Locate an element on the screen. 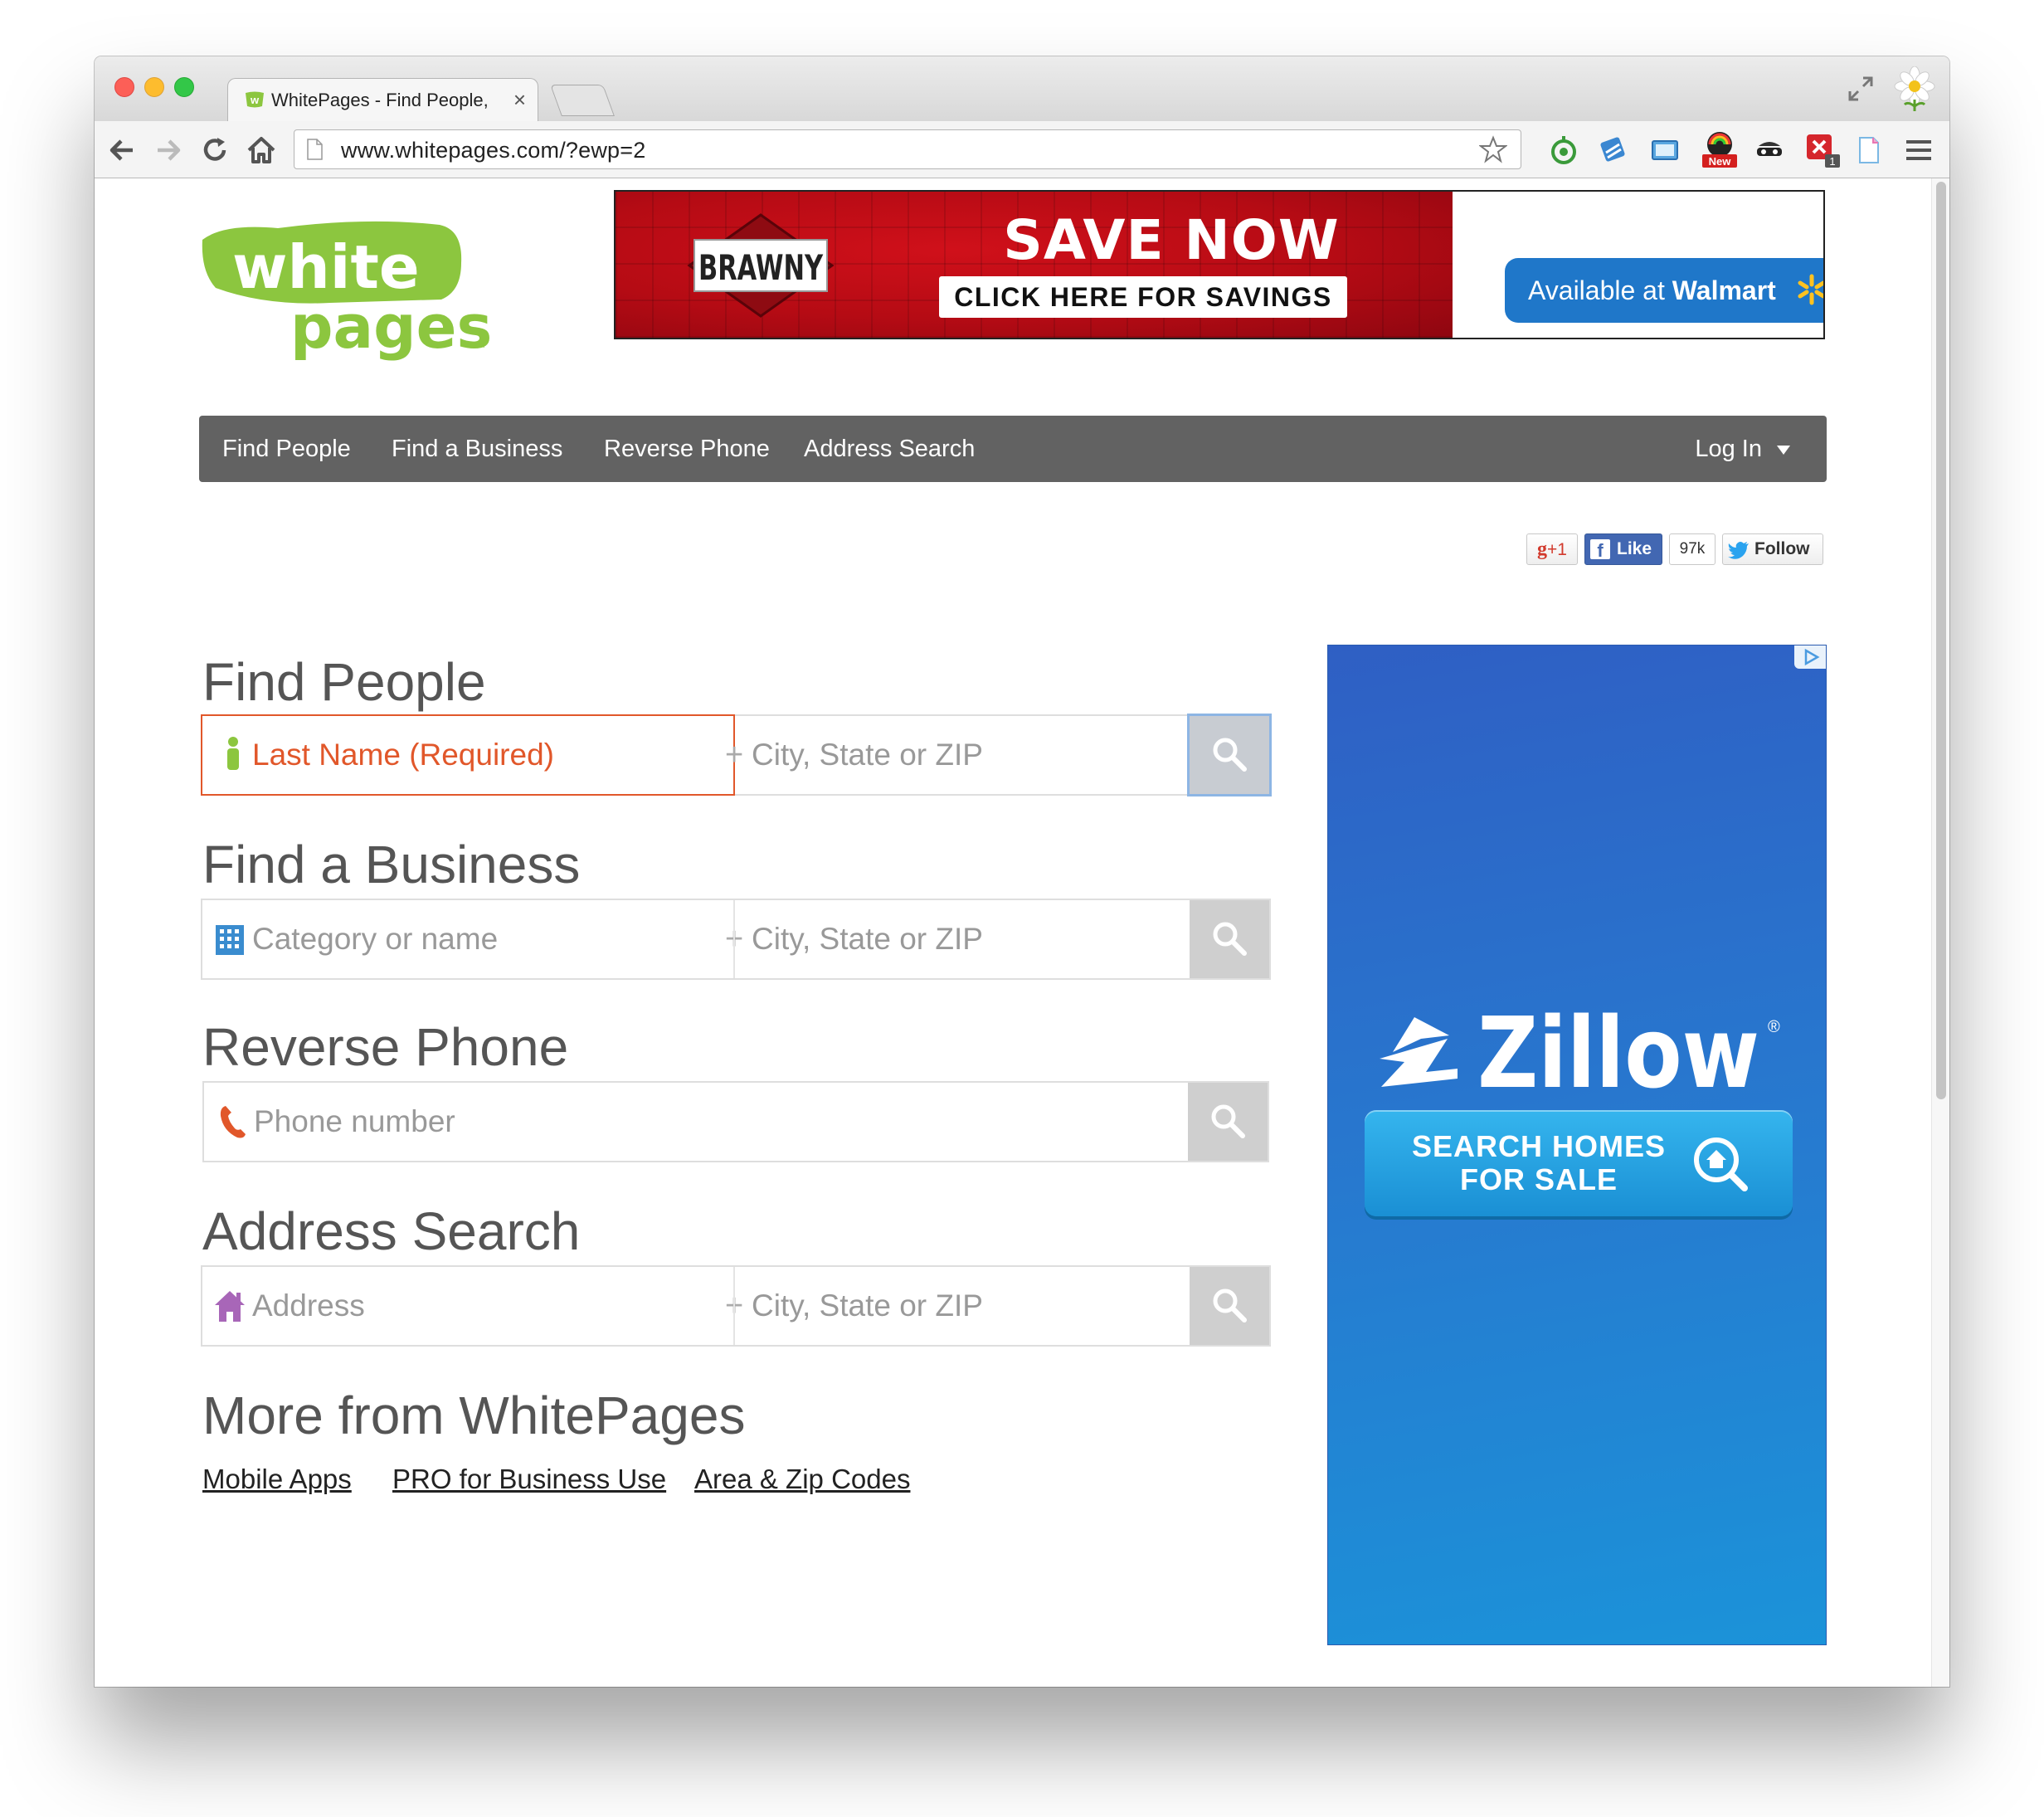 This screenshot has width=2044, height=1817. last-name-input: Last Name (Required) is located at coordinates (468, 755).